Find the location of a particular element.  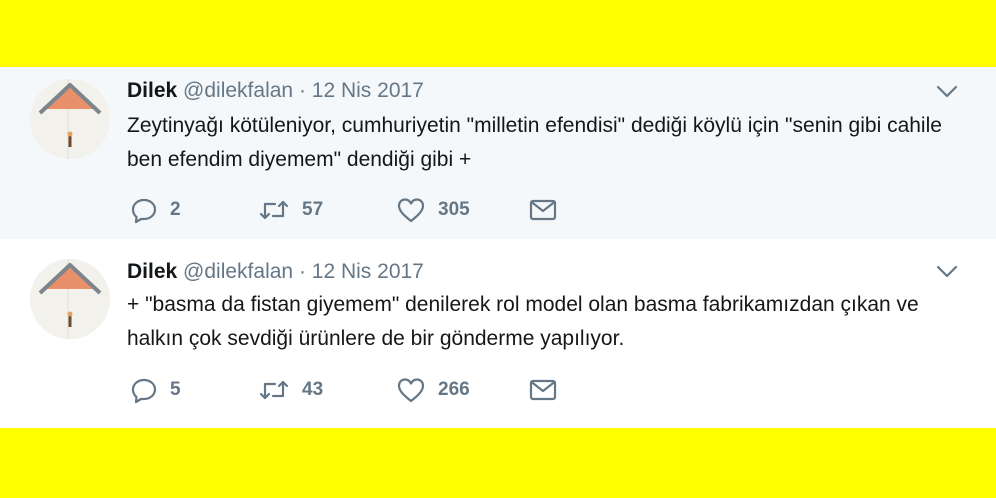

retweet-button: 43 is located at coordinates (290, 390).